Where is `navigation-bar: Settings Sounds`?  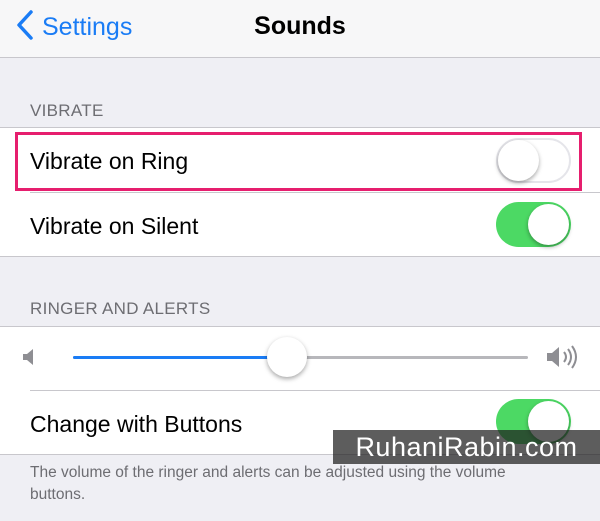 navigation-bar: Settings Sounds is located at coordinates (300, 29).